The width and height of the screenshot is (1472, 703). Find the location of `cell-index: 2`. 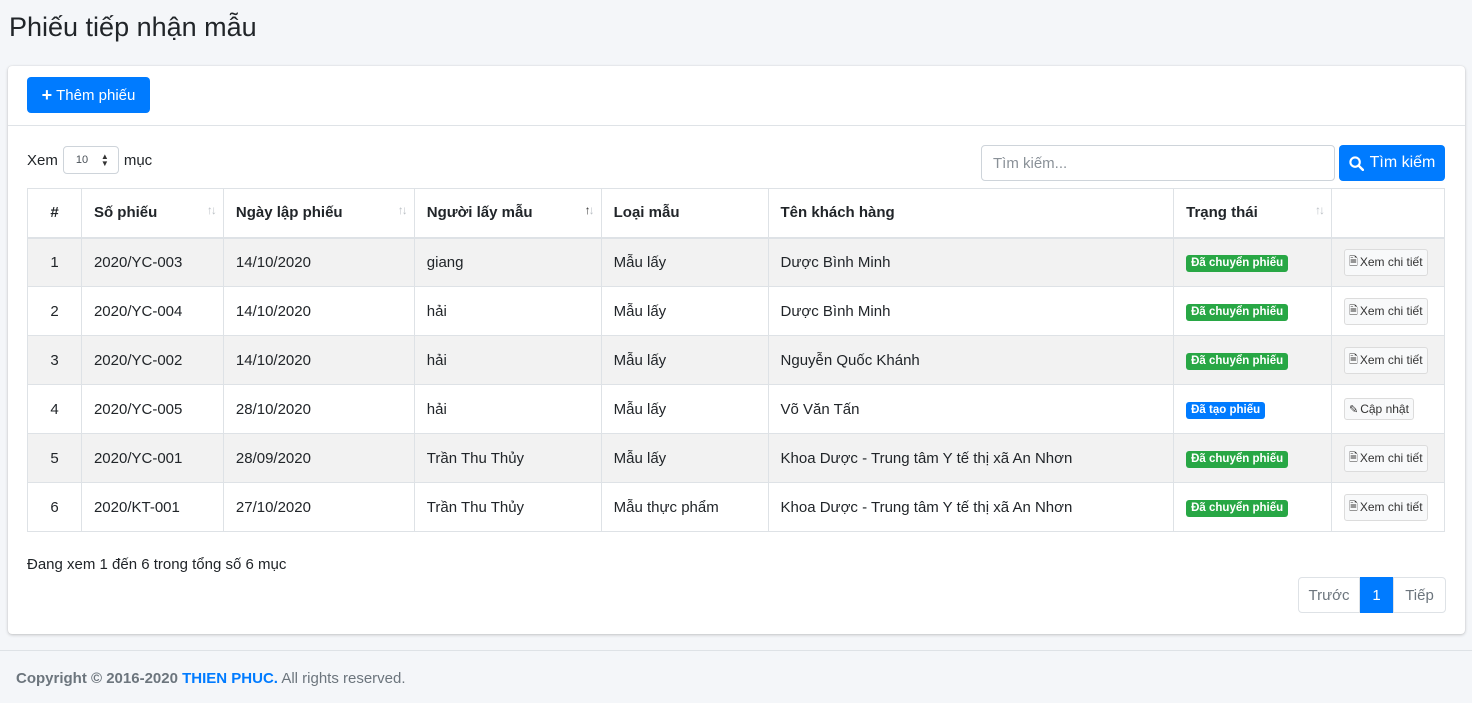

cell-index: 2 is located at coordinates (54, 311).